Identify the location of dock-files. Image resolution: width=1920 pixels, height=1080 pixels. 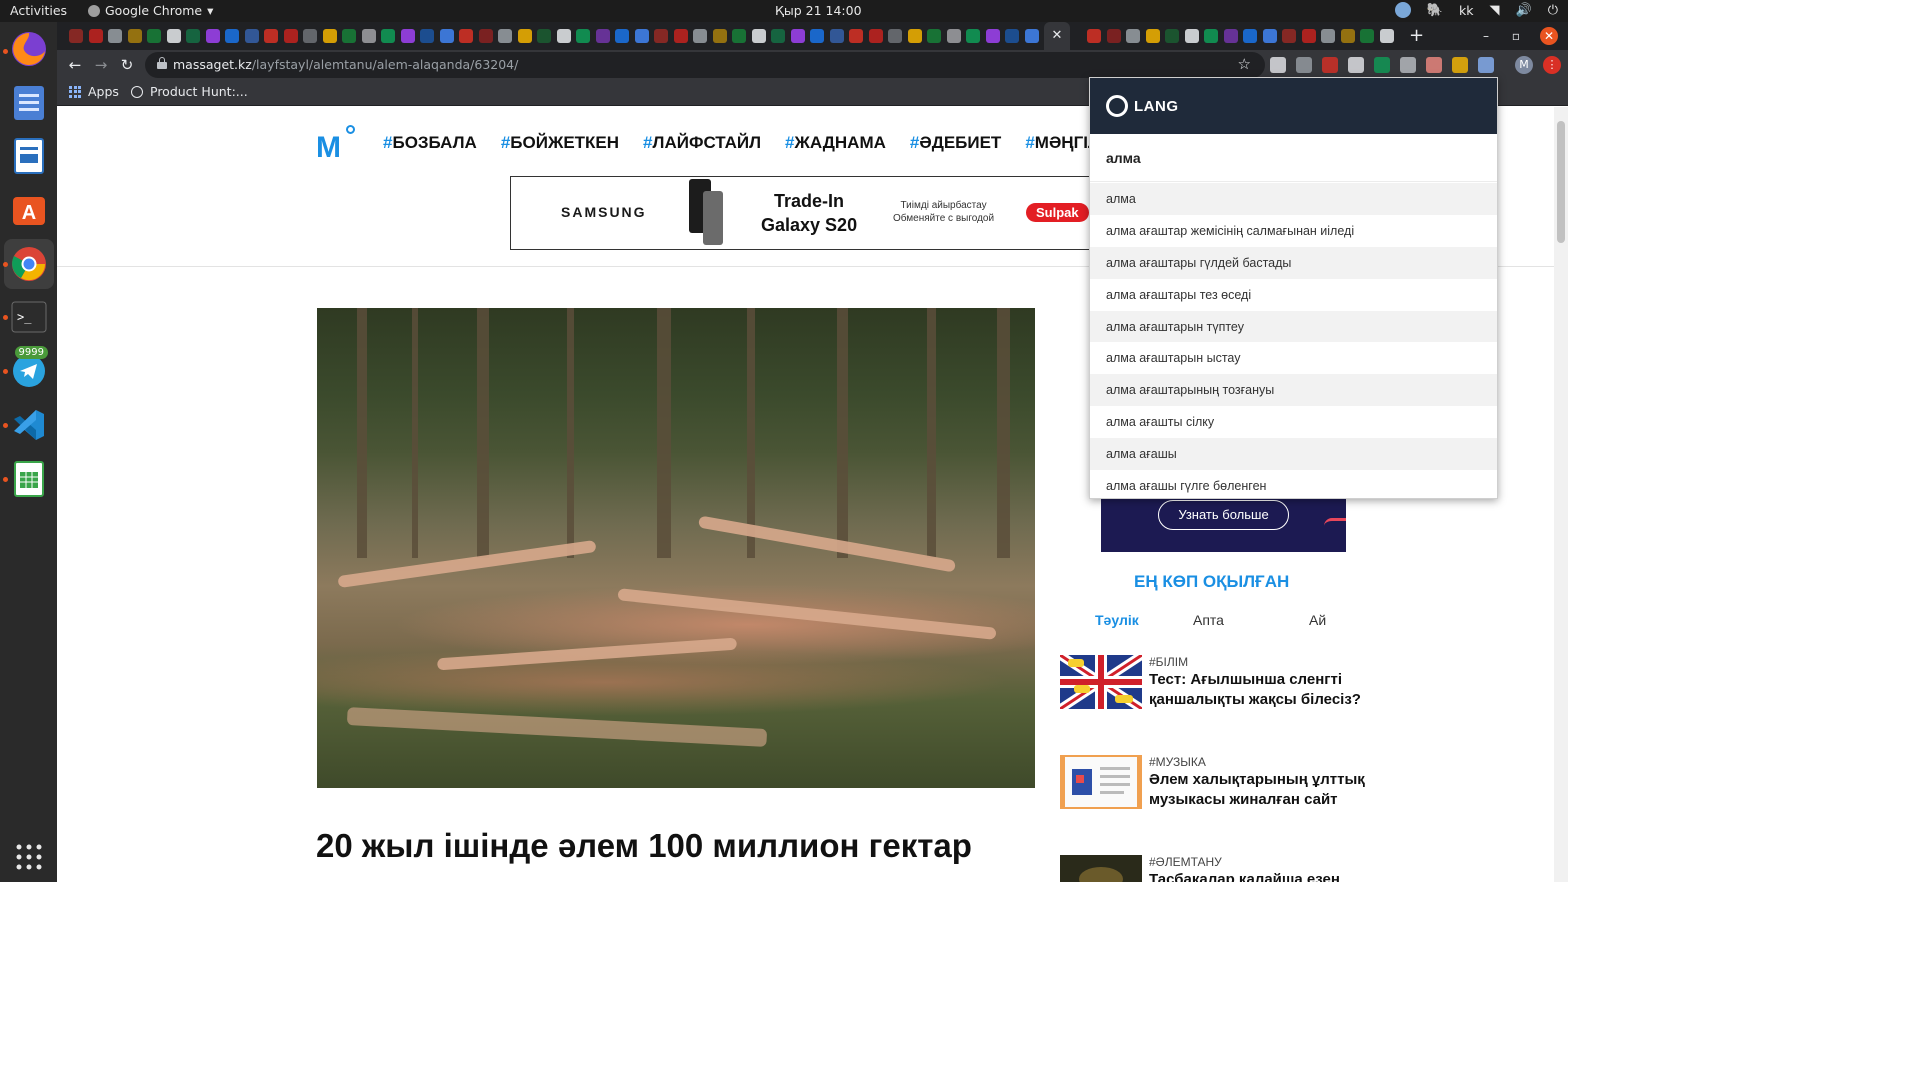
(29, 103).